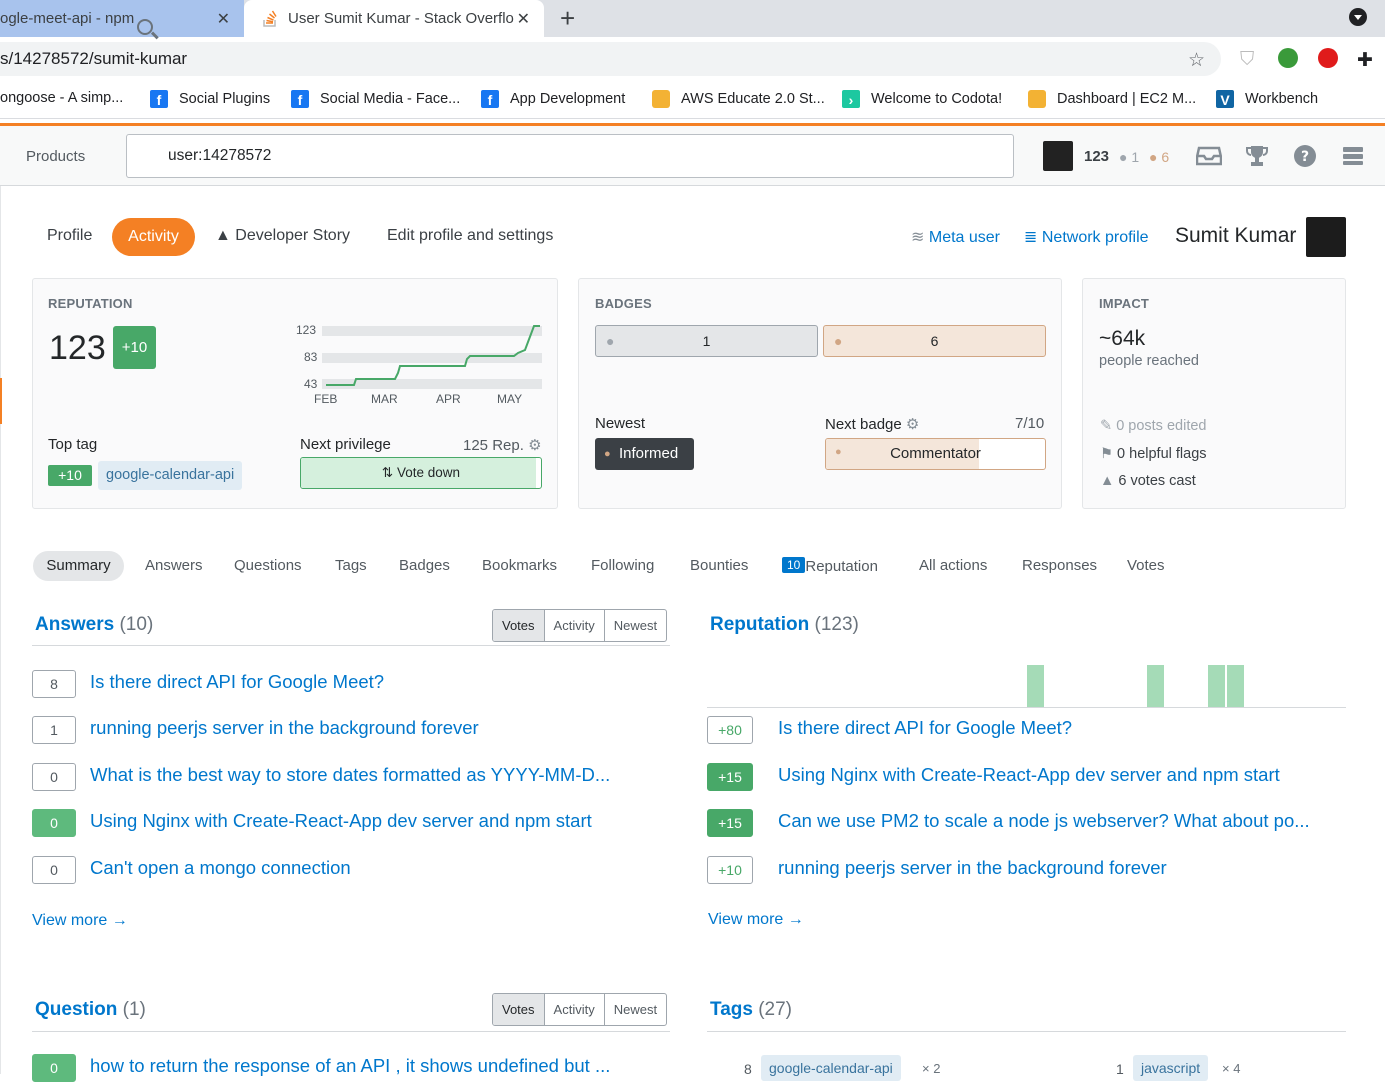 This screenshot has width=1385, height=1082. I want to click on subtab-questions: Questions, so click(268, 565).